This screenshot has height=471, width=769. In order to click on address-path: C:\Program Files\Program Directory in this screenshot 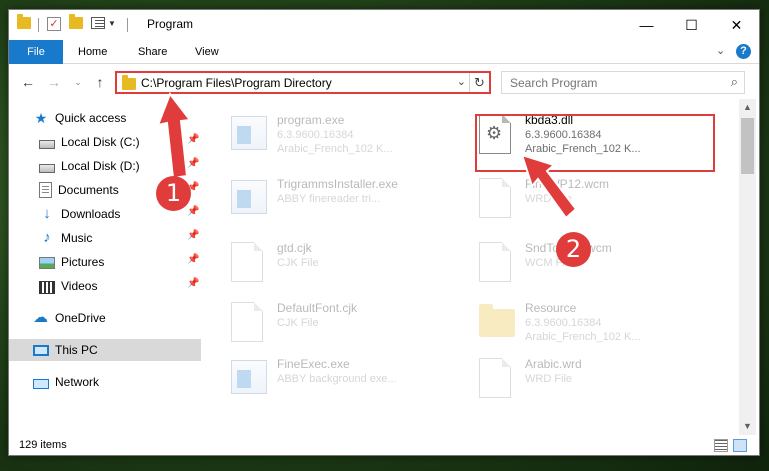, I will do `click(236, 83)`.